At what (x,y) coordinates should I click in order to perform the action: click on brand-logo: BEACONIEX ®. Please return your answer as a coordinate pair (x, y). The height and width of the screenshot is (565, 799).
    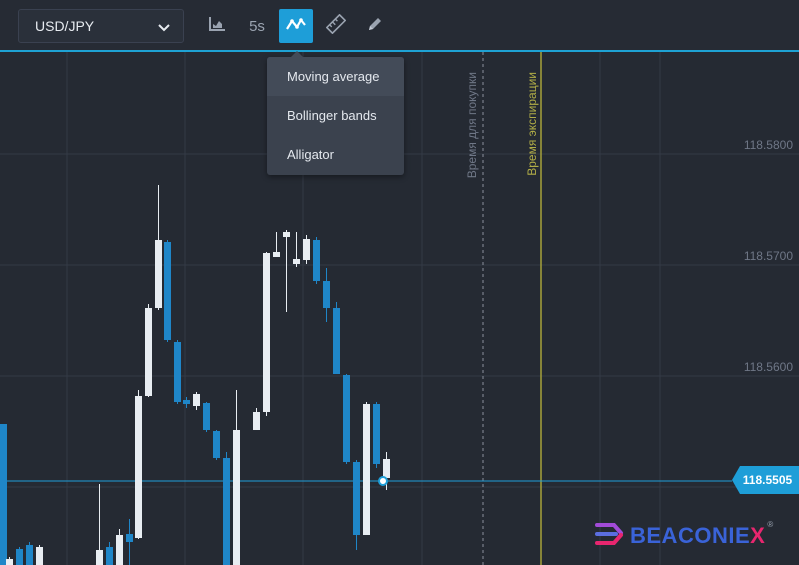
    Looking at the image, I should click on (683, 536).